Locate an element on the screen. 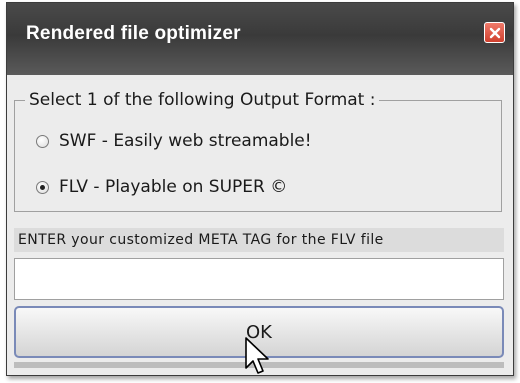 The height and width of the screenshot is (383, 520). close-button is located at coordinates (494, 32).